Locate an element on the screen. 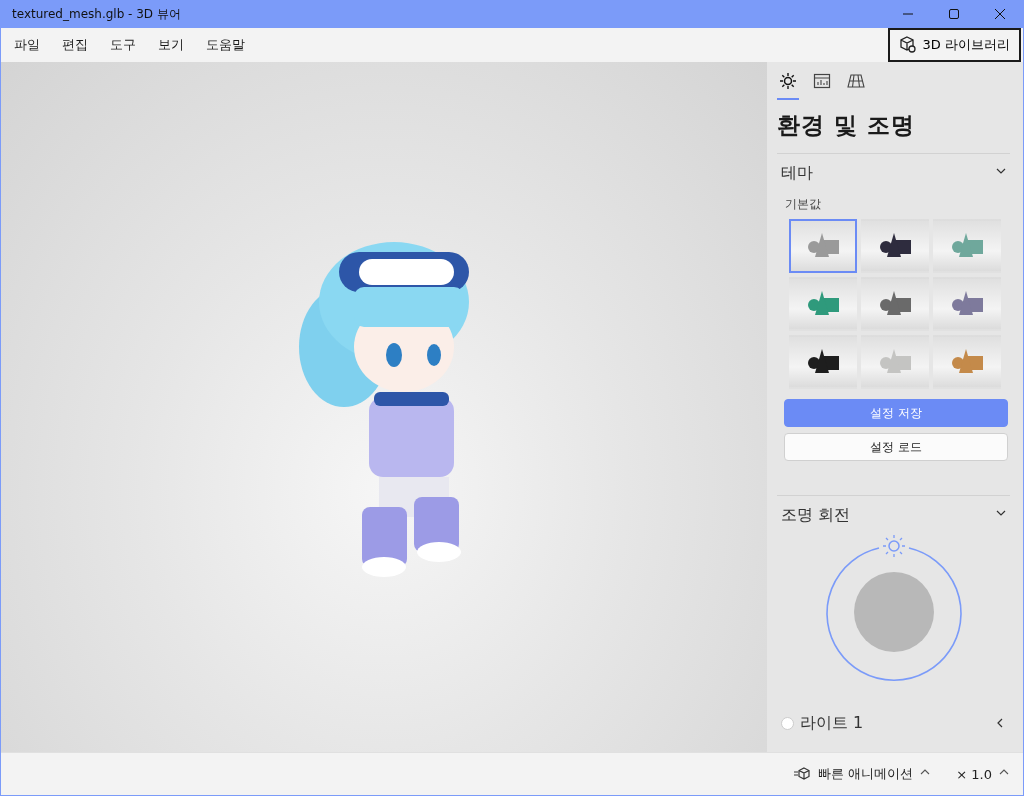 Image resolution: width=1024 pixels, height=796 pixels. menu-item: 보기 is located at coordinates (171, 45).